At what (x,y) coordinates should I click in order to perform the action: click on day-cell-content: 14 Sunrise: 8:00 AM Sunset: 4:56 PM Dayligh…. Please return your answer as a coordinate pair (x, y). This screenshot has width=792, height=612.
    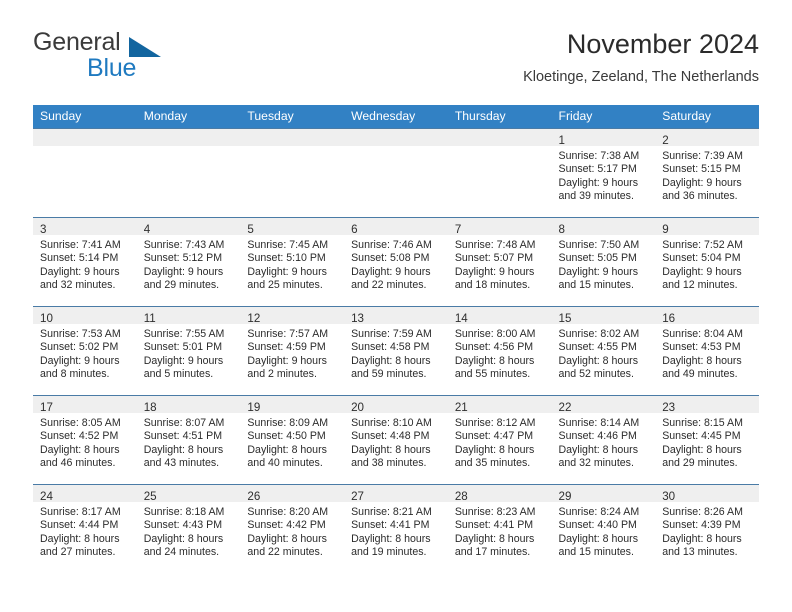
    Looking at the image, I should click on (499, 351).